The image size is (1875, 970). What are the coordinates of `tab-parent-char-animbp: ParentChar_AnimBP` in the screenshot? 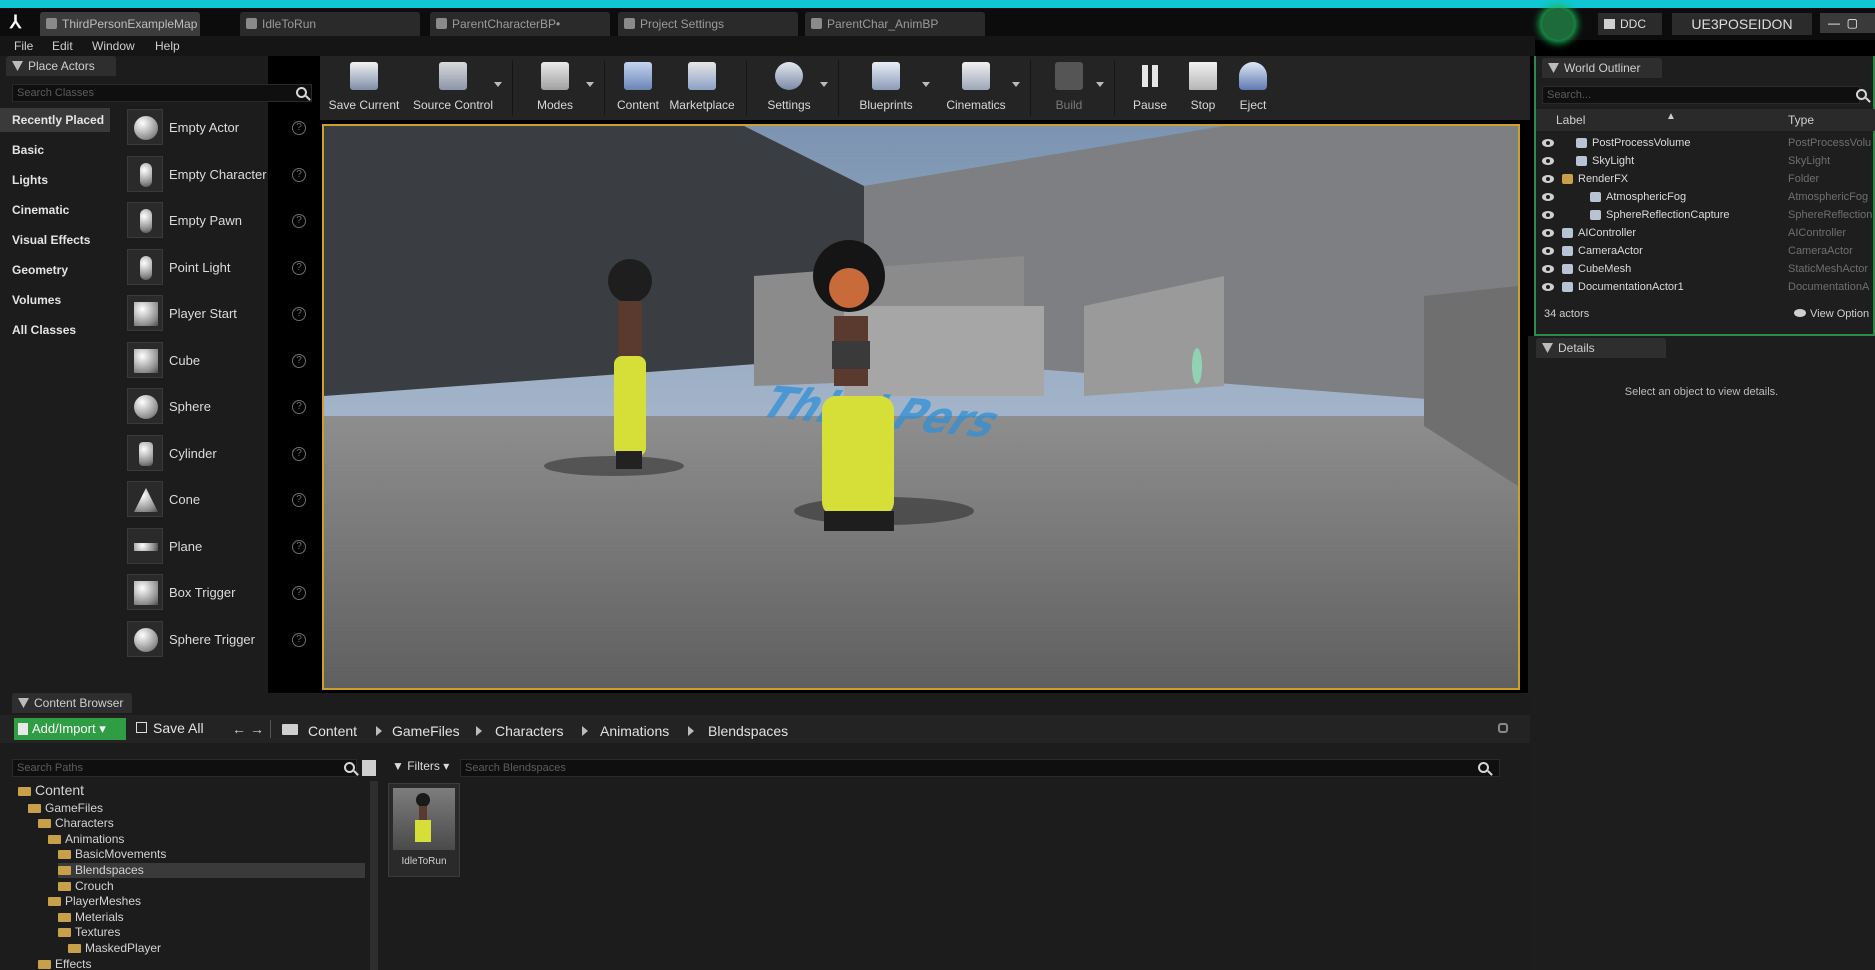 It's located at (895, 24).